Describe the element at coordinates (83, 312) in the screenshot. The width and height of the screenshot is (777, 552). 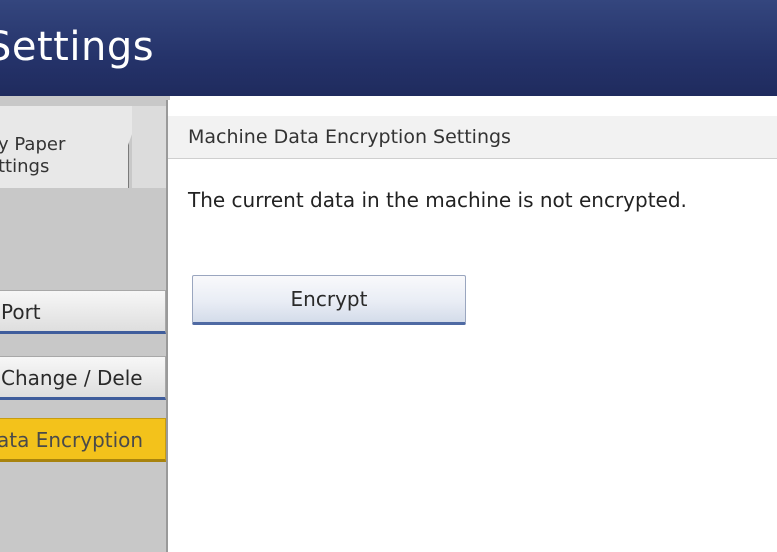
I see `menu-item-port: Port` at that location.